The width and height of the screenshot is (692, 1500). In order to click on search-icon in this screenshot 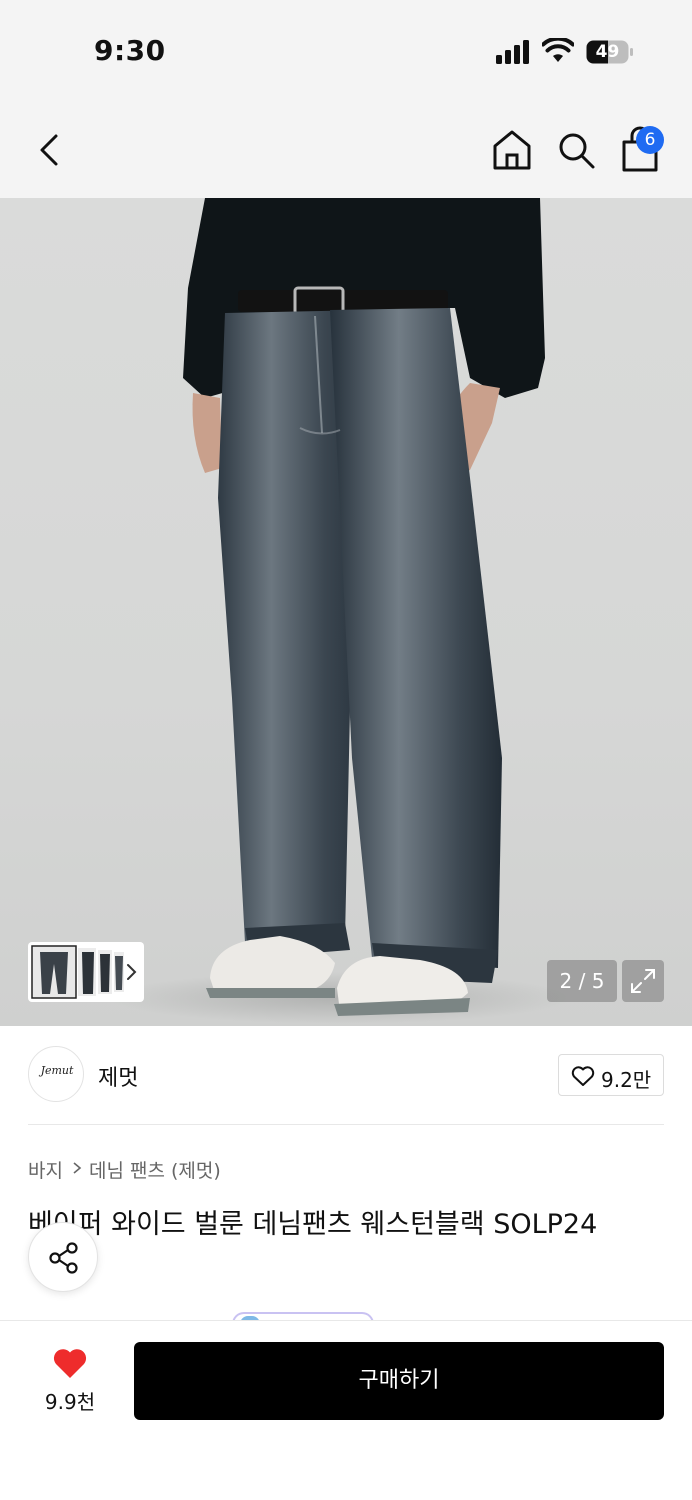, I will do `click(576, 150)`.